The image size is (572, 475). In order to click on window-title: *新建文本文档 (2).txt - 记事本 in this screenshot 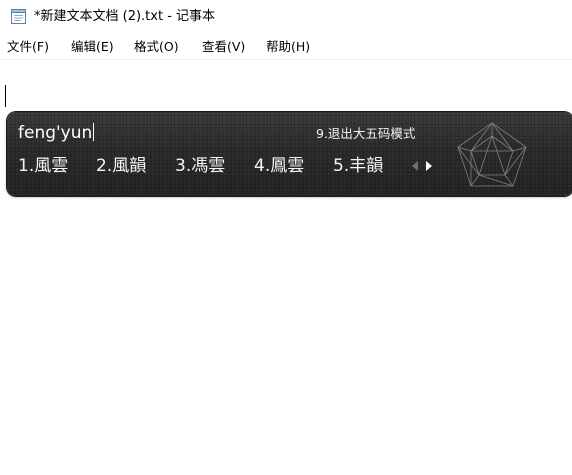, I will do `click(125, 16)`.